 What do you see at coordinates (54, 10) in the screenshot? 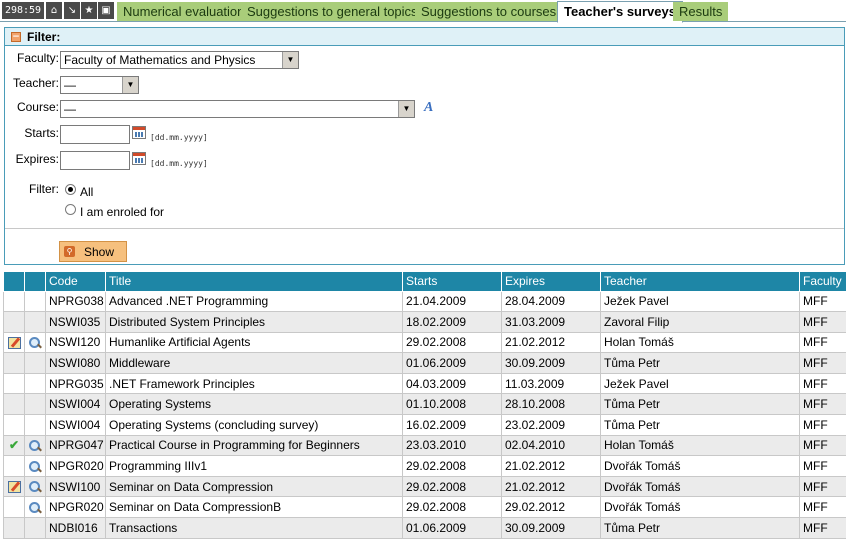
I see `home-icon: ⌂` at bounding box center [54, 10].